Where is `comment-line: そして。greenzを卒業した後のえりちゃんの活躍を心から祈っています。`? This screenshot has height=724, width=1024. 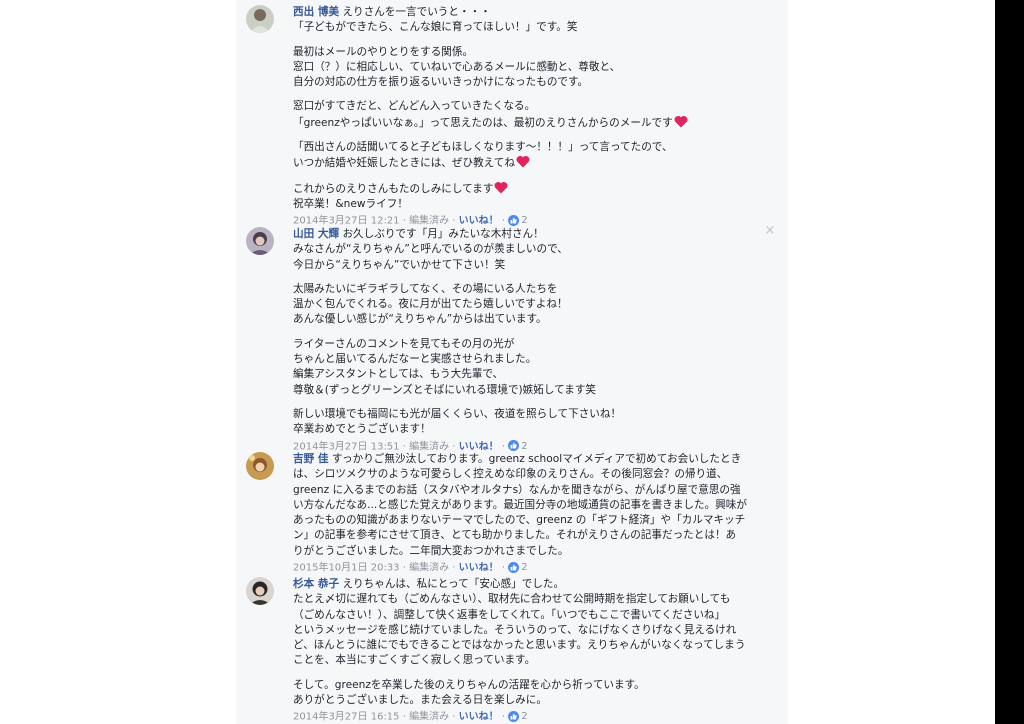
comment-line: そして。greenzを卒業した後のえりちゃんの活躍を心から祈っています。 is located at coordinates (469, 684).